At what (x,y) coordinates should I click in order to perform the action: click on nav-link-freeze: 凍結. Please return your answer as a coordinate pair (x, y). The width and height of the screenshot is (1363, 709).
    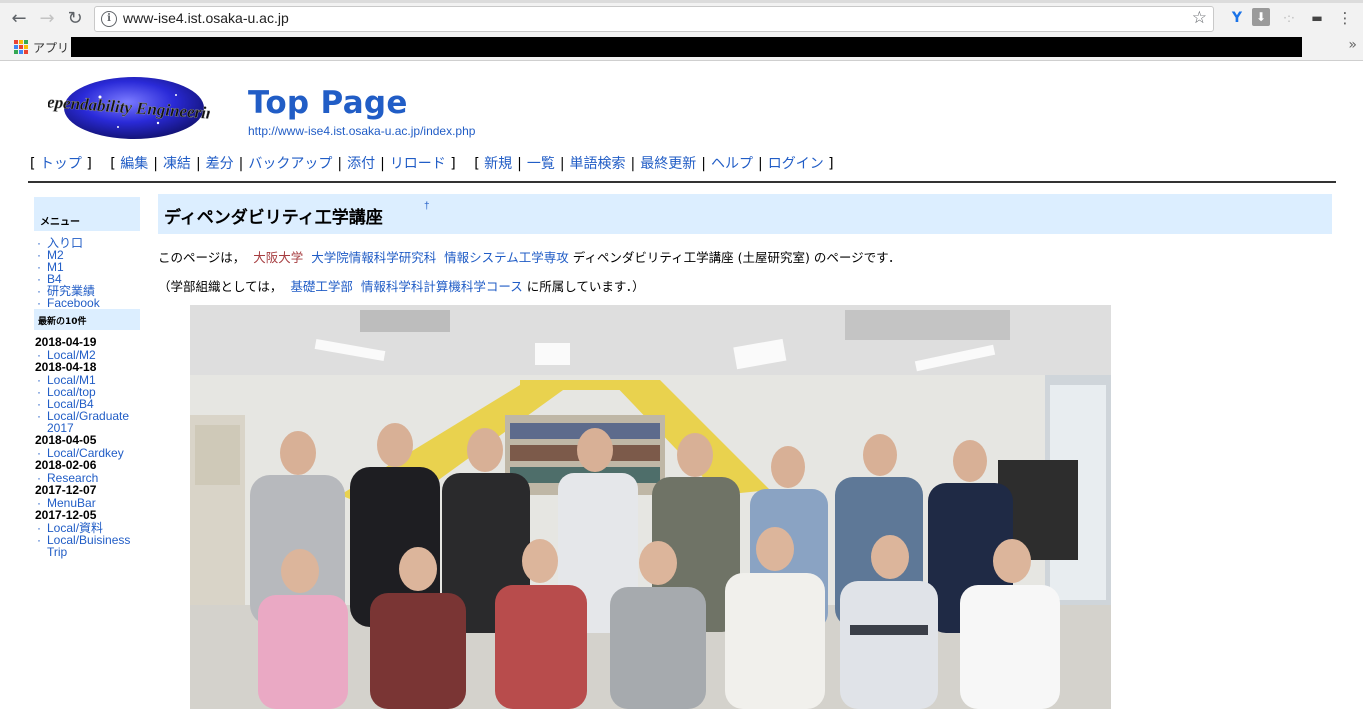
    Looking at the image, I should click on (177, 164).